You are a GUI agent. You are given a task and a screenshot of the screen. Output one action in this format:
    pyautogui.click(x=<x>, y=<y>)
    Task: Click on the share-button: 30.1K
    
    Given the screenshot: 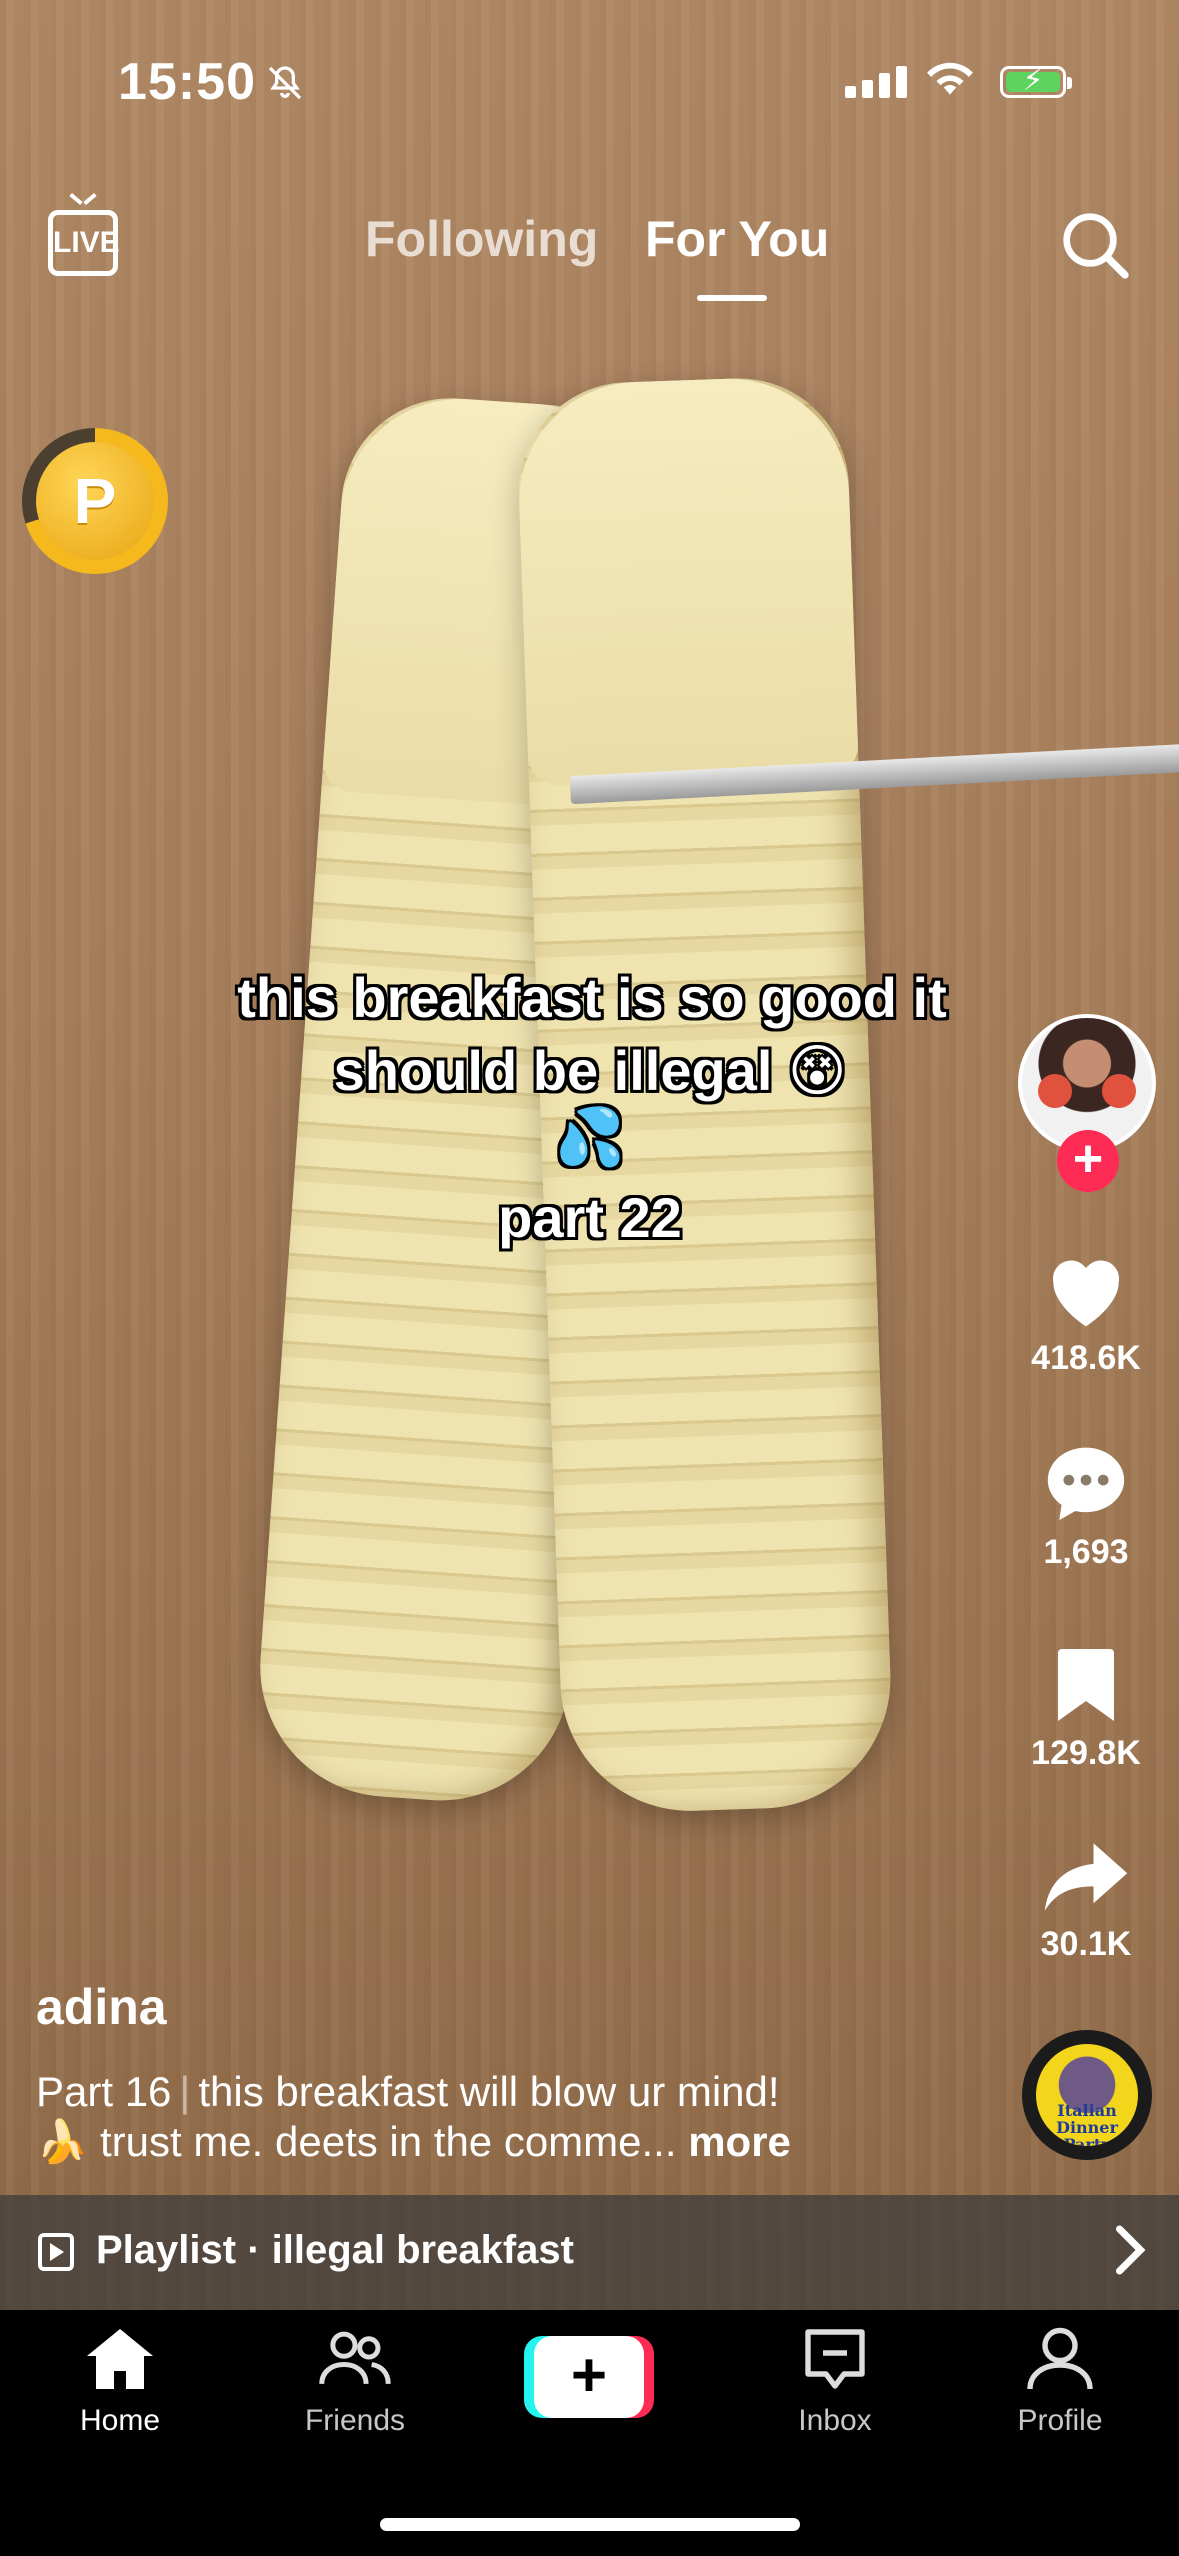 What is the action you would take?
    pyautogui.click(x=1086, y=1901)
    